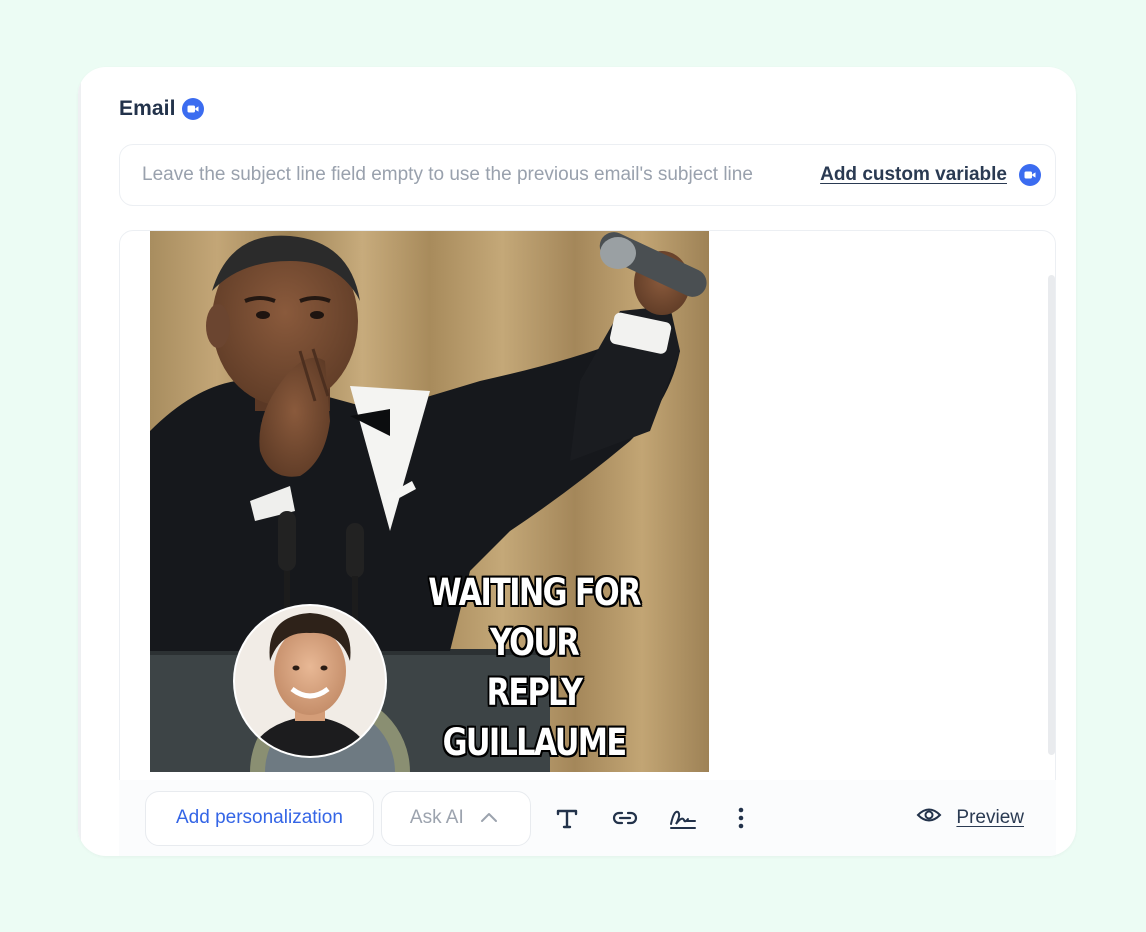  I want to click on editor-toolbar: Add personalization Ask AI Preview, so click(587, 818).